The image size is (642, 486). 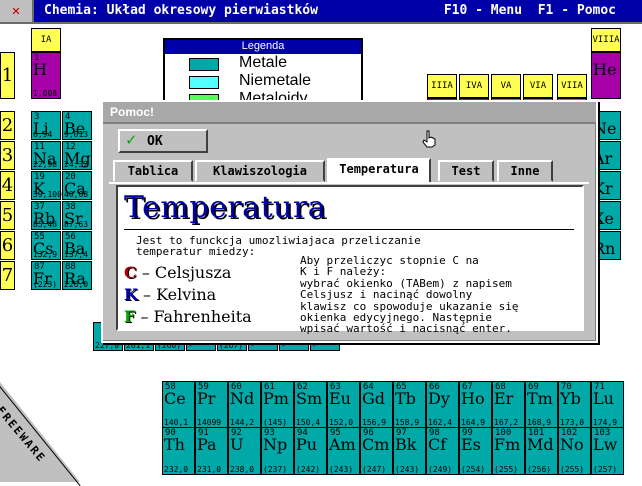 What do you see at coordinates (263, 70) in the screenshot?
I see `legend: Legenda Metale Niemetale Metaloidy` at bounding box center [263, 70].